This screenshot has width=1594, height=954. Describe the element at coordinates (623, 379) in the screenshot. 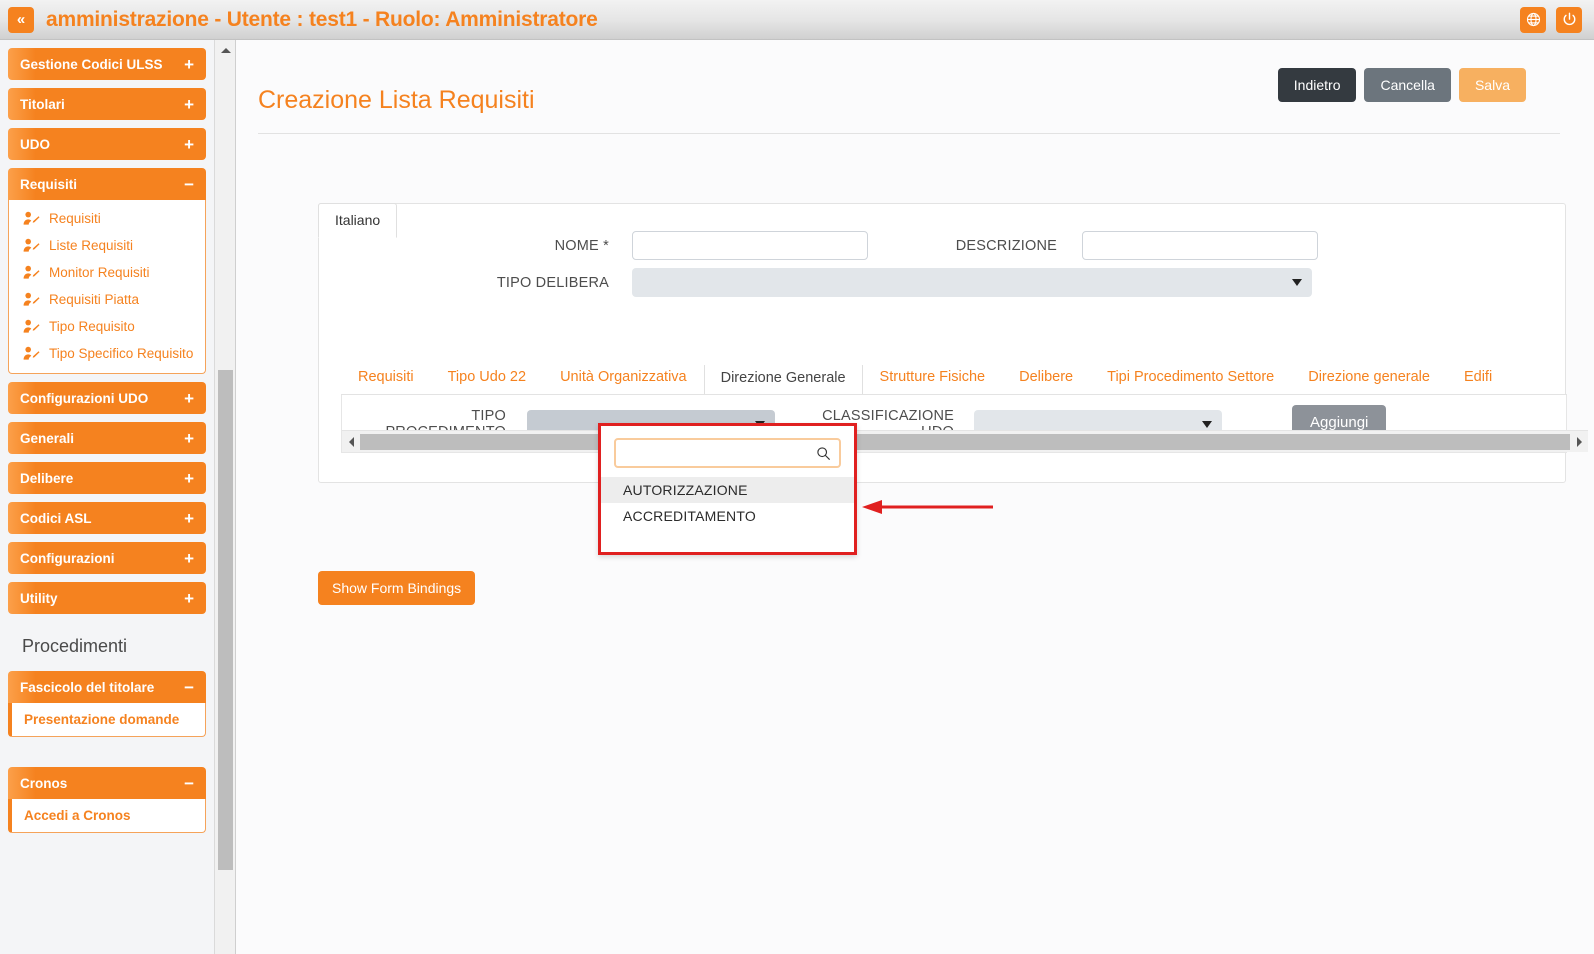

I see `tab-unita-organizzativa: Unità Organizzativa` at that location.